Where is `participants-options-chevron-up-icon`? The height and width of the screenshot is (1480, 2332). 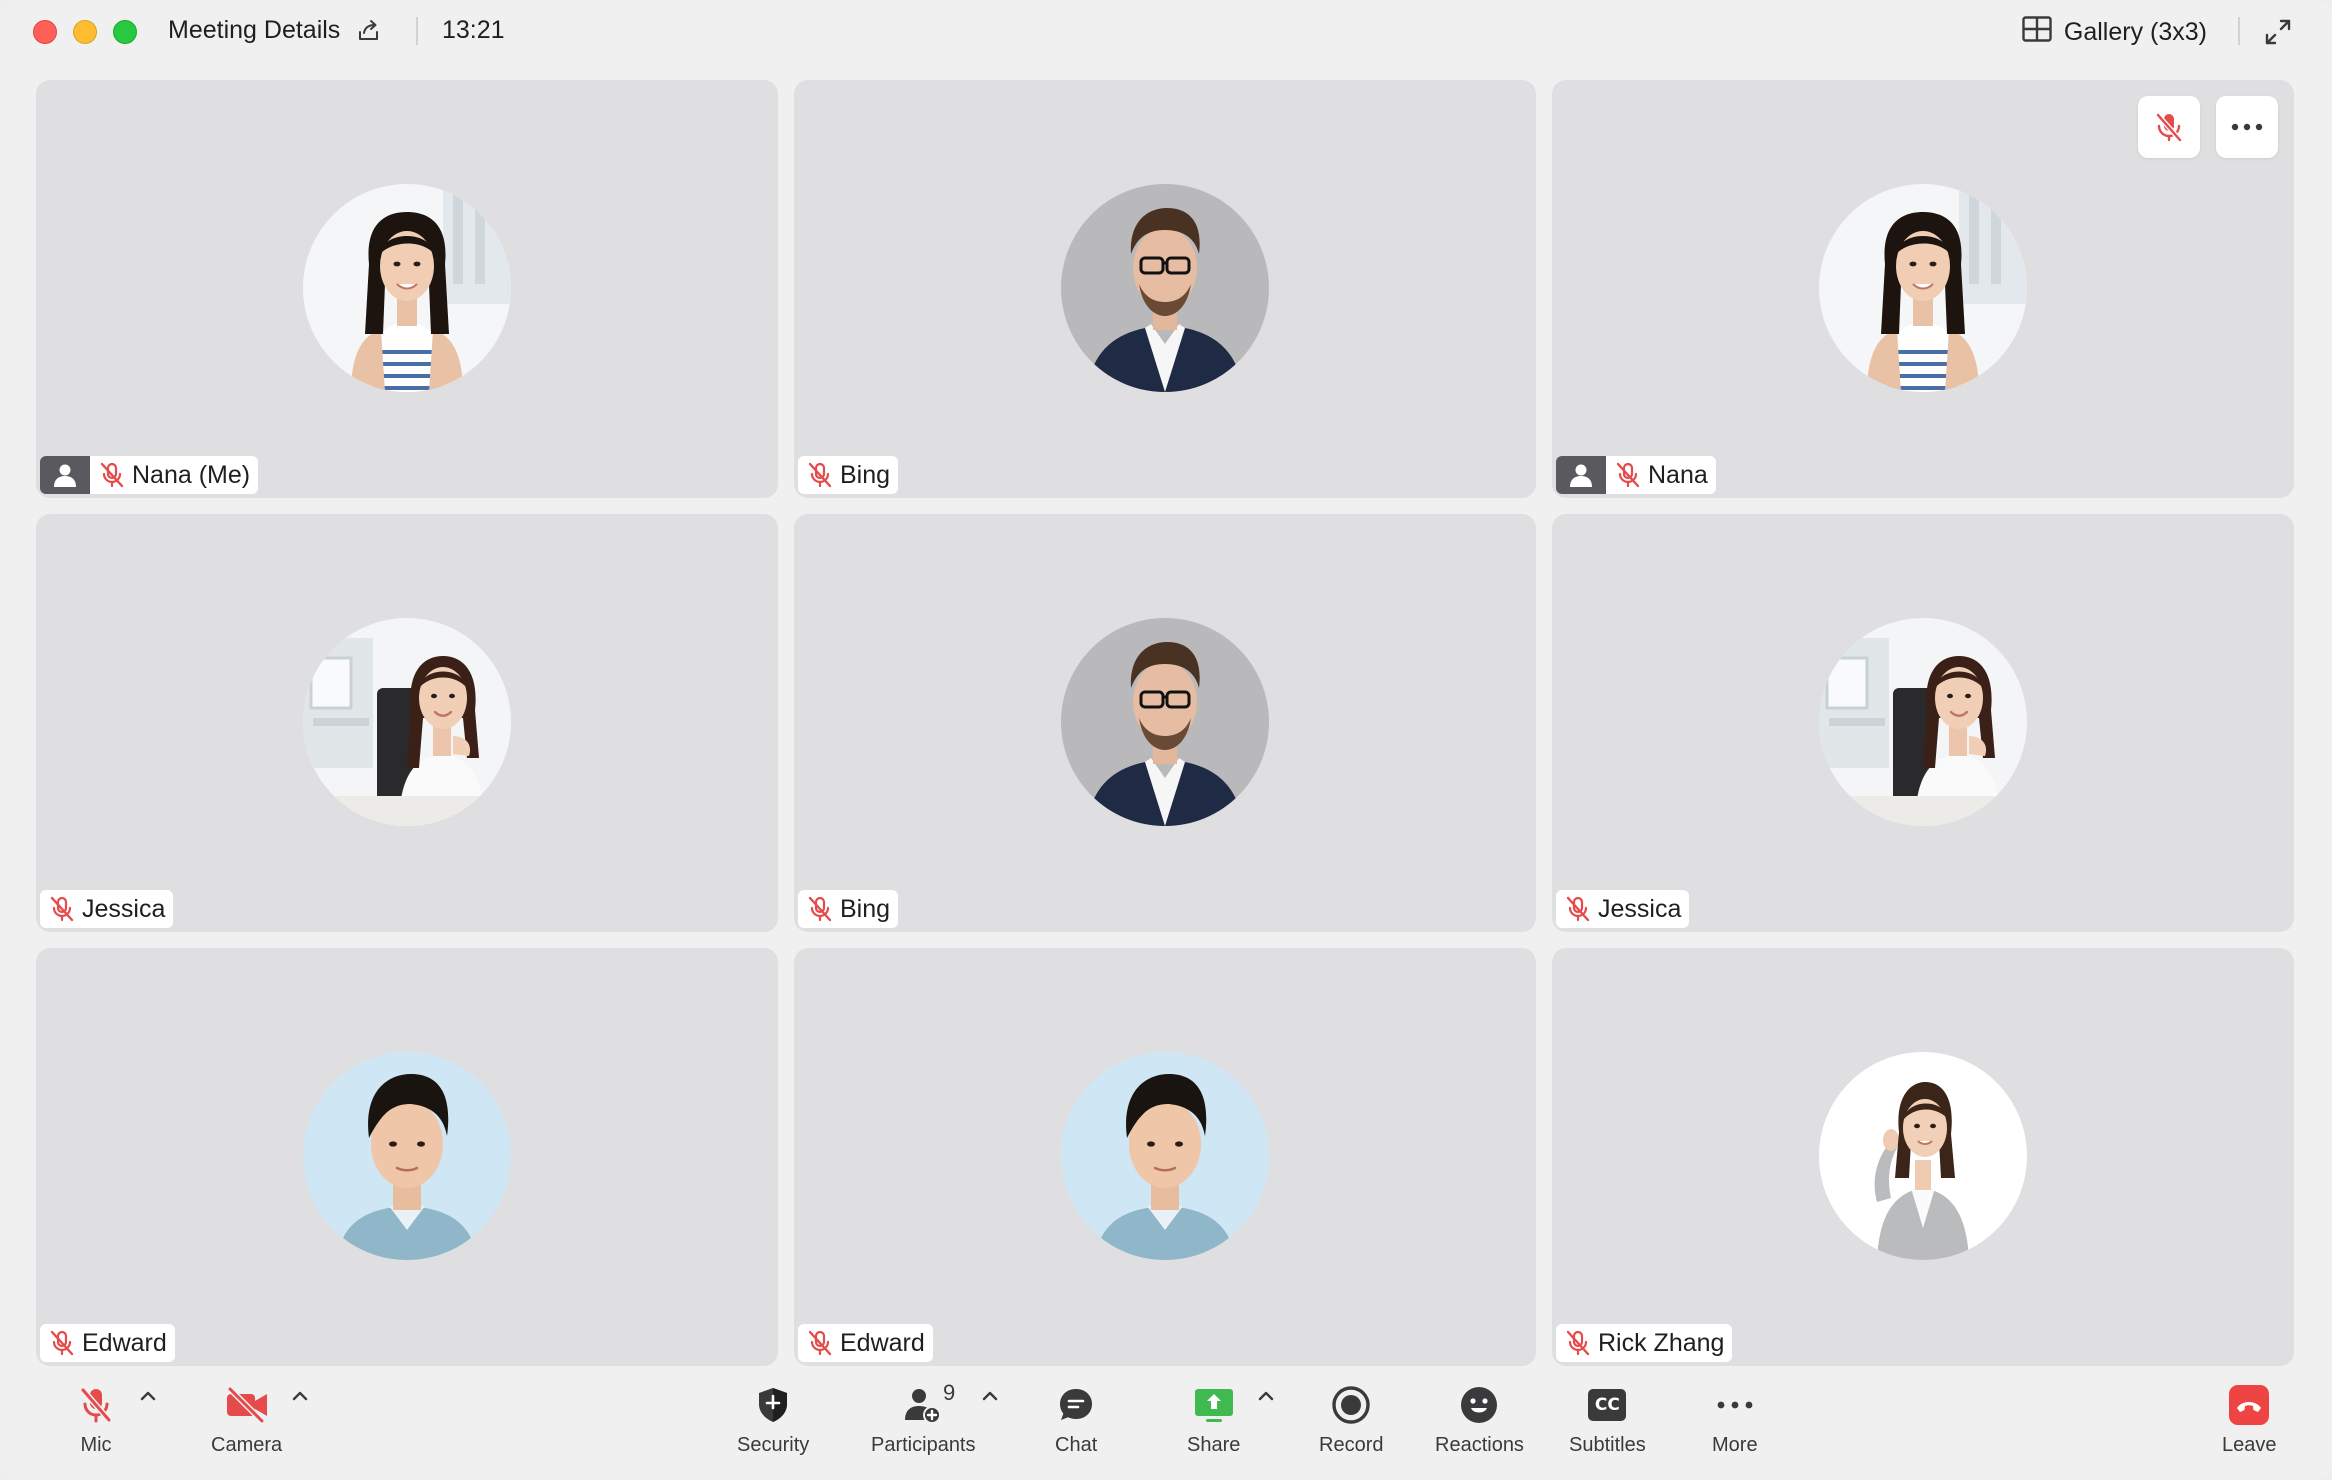
participants-options-chevron-up-icon is located at coordinates (990, 1396).